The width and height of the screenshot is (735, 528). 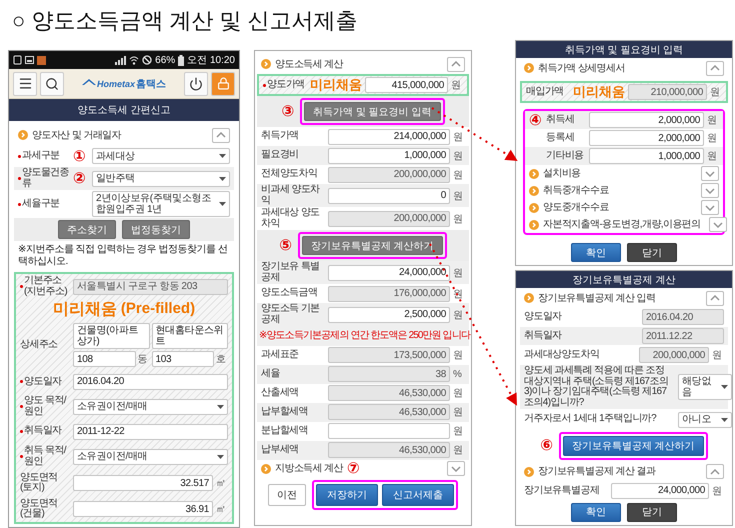 What do you see at coordinates (389, 294) in the screenshot?
I see `input-field: 176,000,000` at bounding box center [389, 294].